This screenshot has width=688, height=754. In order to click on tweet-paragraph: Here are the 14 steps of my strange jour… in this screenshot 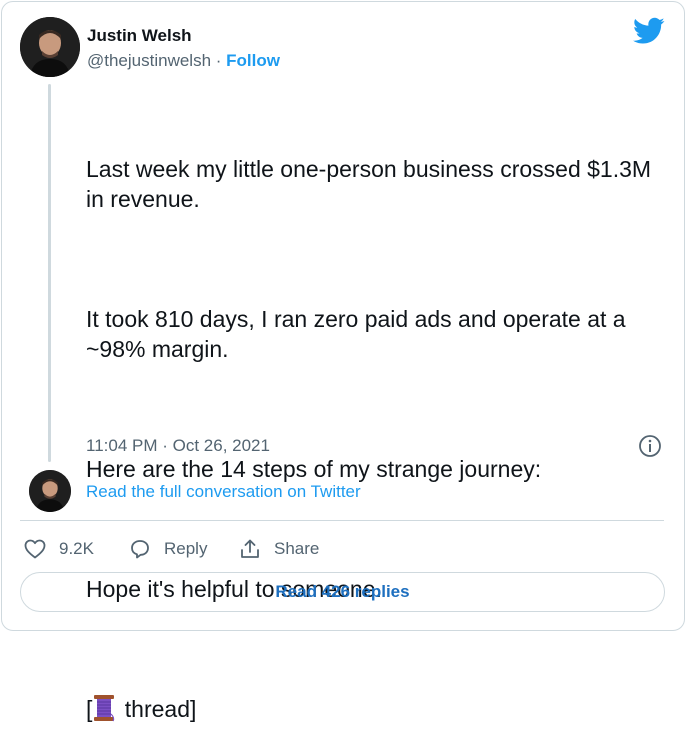, I will do `click(314, 469)`.